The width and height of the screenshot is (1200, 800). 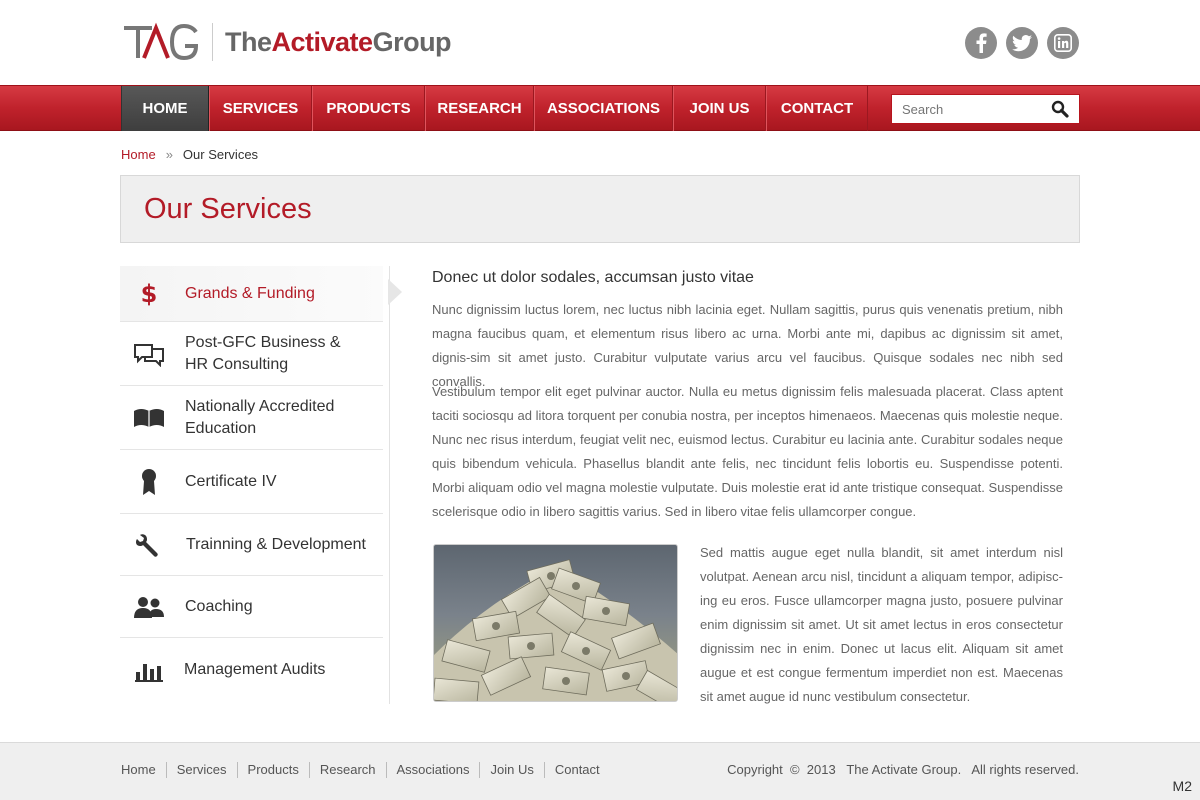 What do you see at coordinates (161, 41) in the screenshot?
I see `tag-logo-mark` at bounding box center [161, 41].